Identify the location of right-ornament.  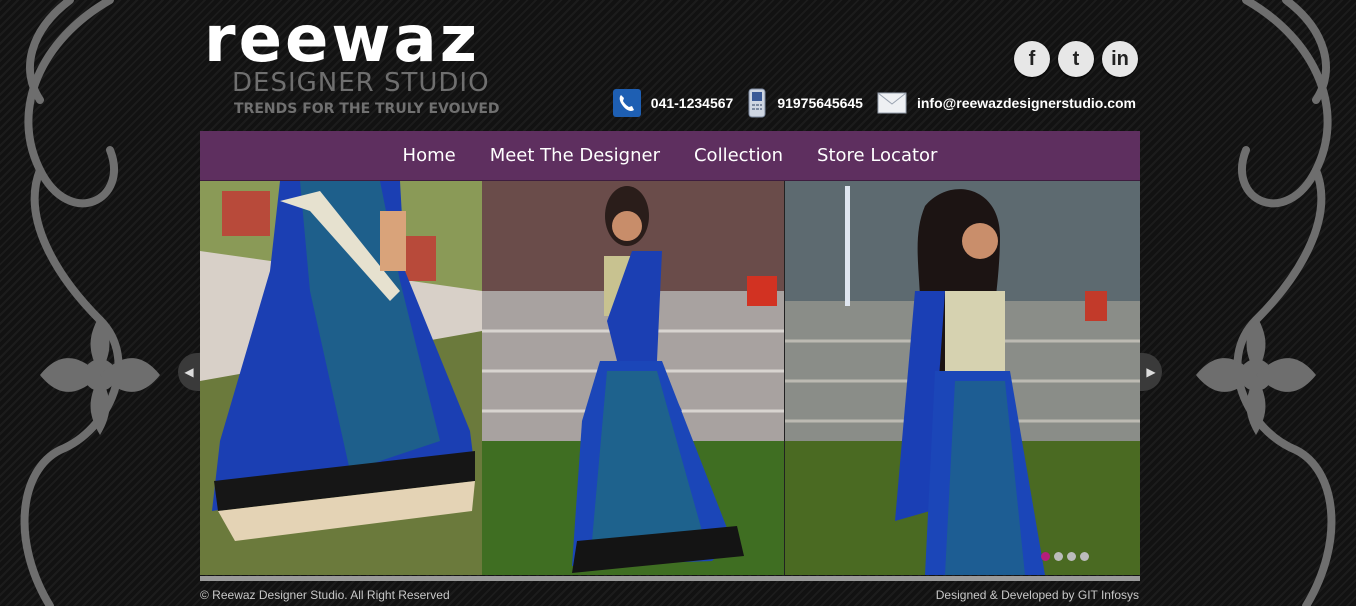
(1266, 303).